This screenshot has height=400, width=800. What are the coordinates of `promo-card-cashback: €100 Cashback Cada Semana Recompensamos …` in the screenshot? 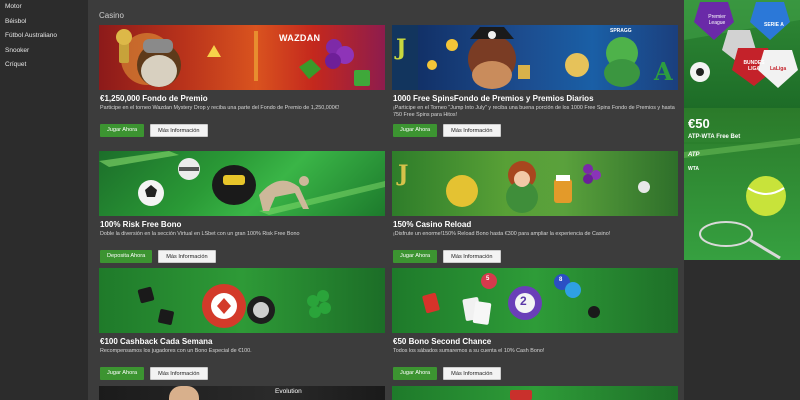 It's located at (242, 325).